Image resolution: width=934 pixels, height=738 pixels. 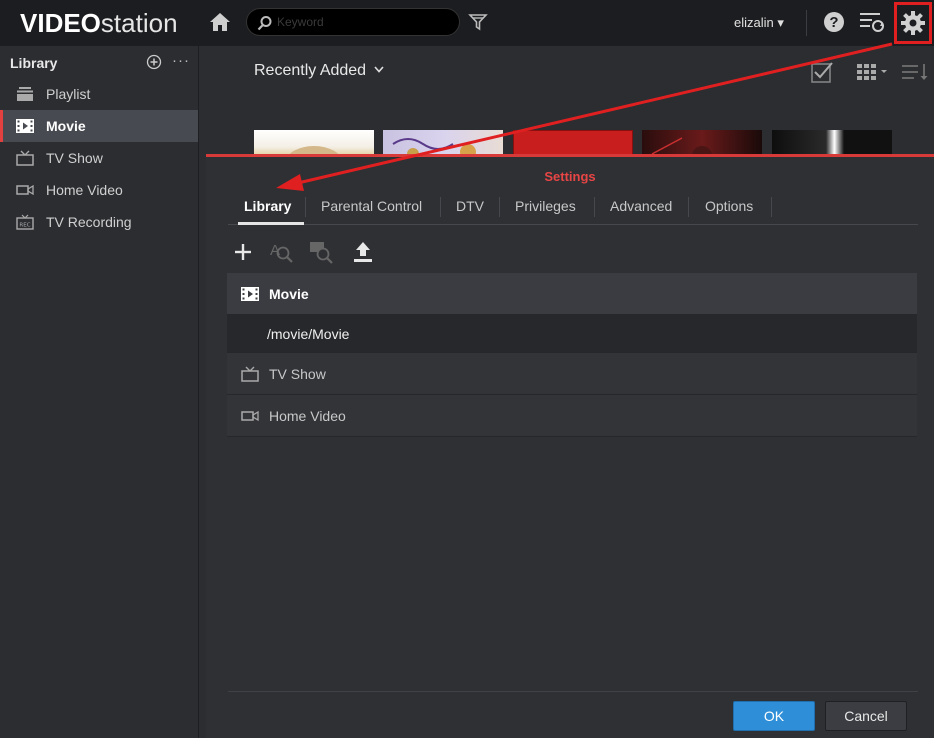 I want to click on playlist-icon, so click(x=25, y=94).